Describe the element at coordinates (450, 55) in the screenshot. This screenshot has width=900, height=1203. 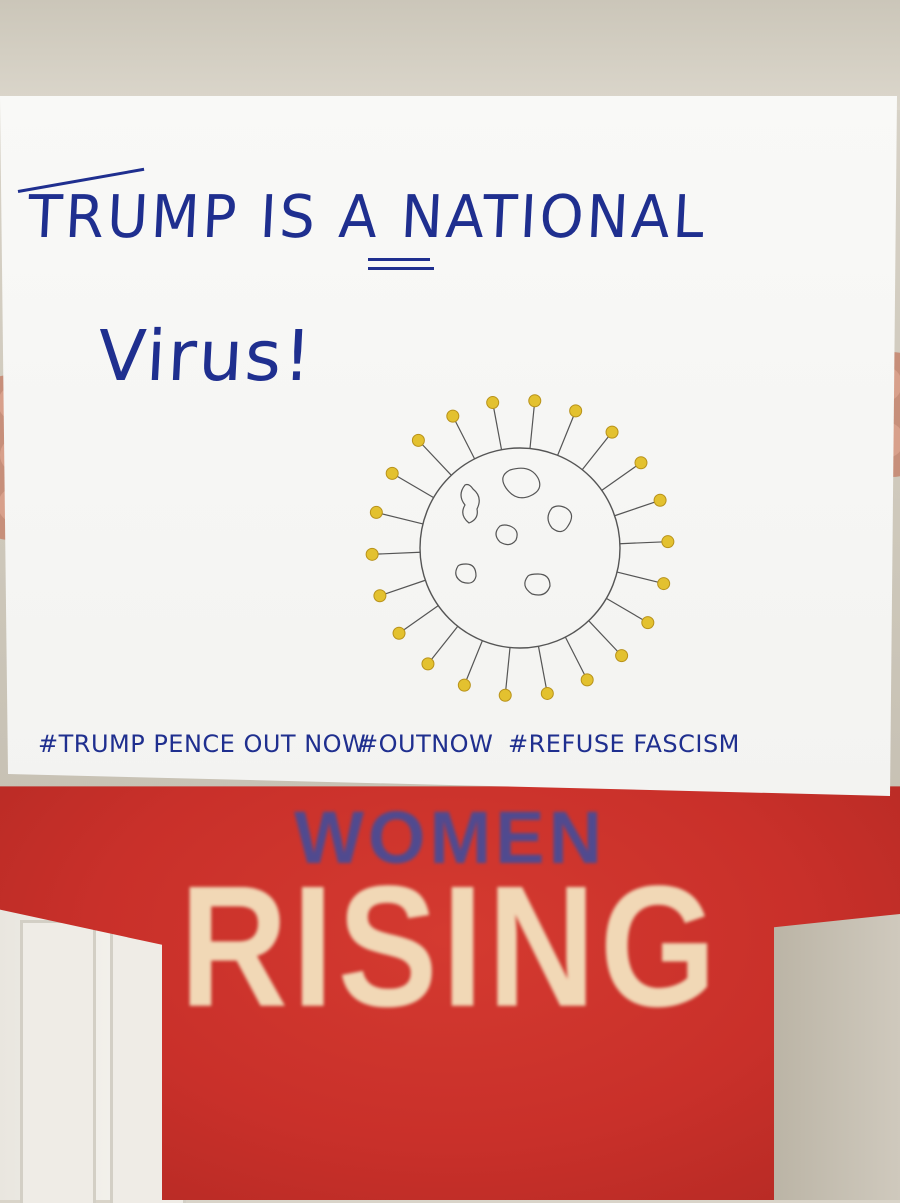
I see `background-wall` at that location.